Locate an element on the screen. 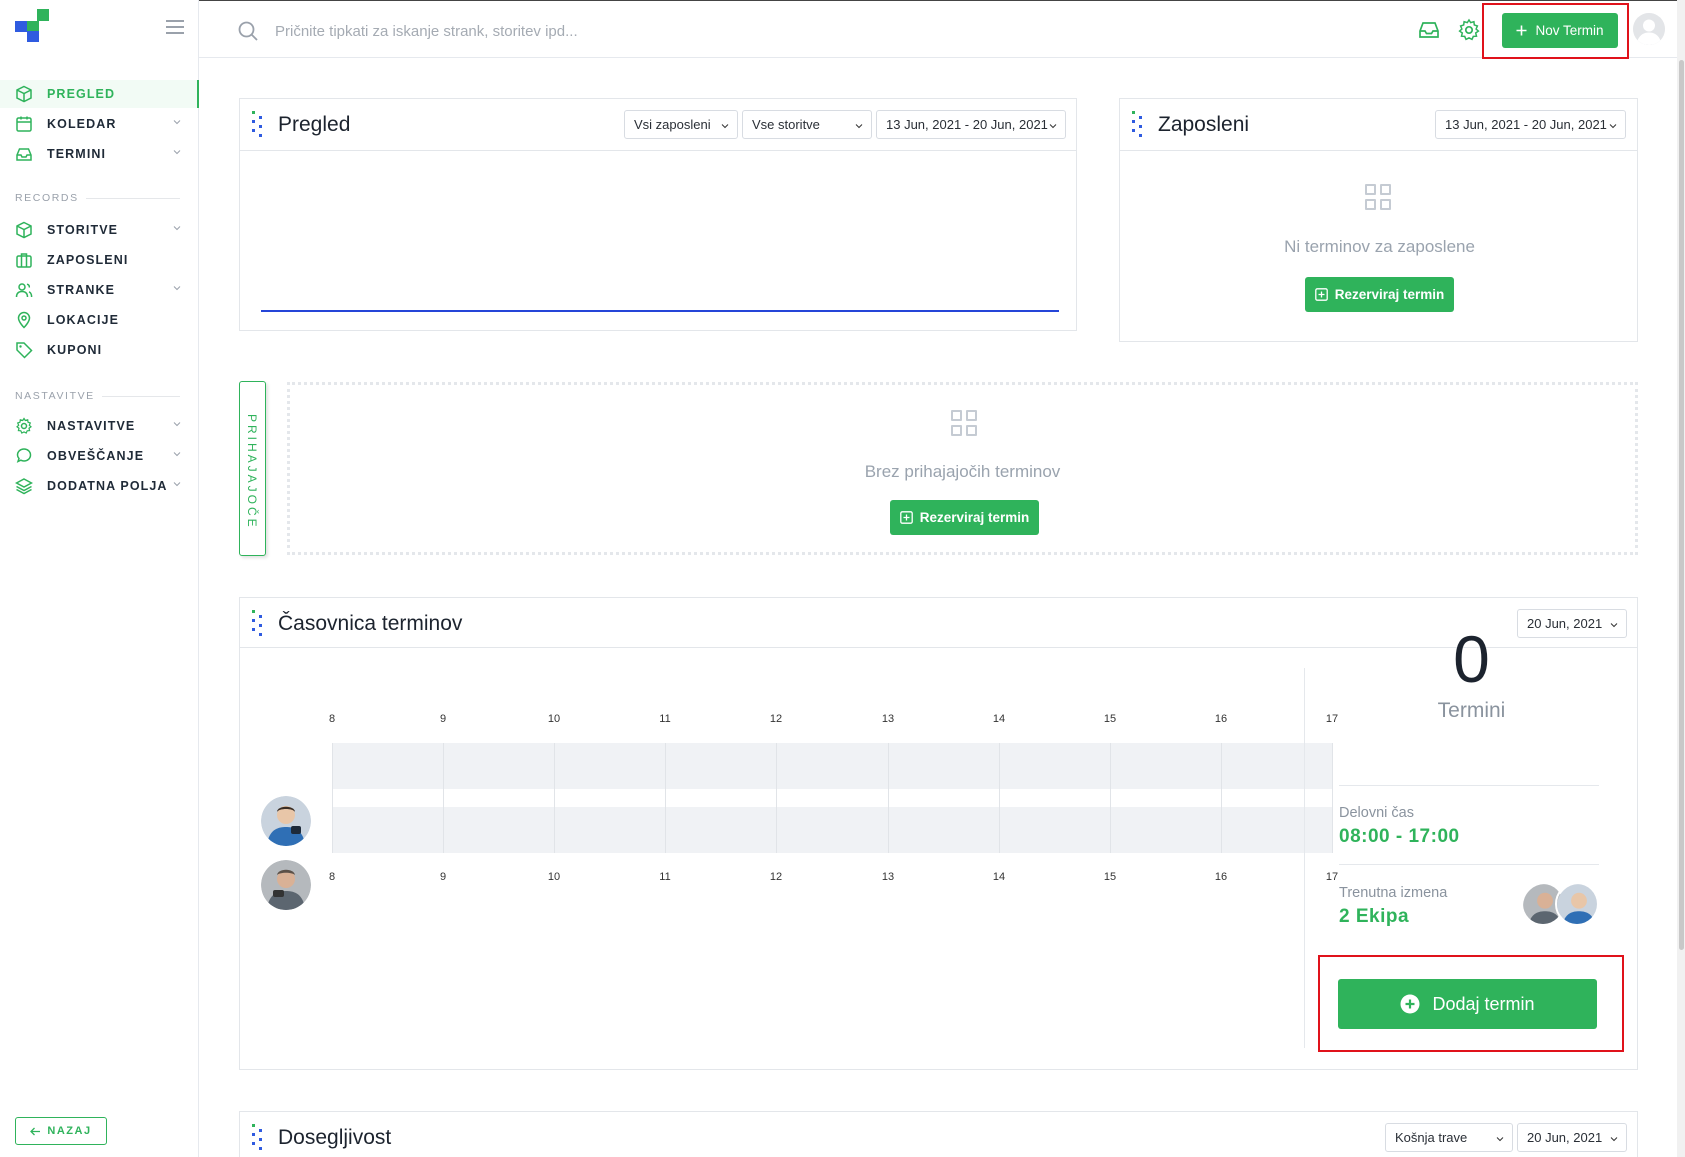 This screenshot has height=1157, width=1685. hour-label-bottom: 13 is located at coordinates (888, 877).